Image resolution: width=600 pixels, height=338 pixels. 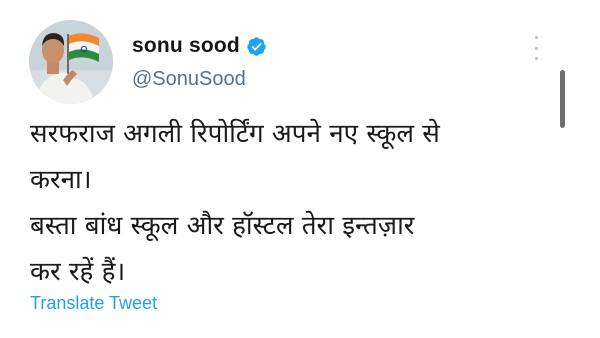 I want to click on author-handle: @SonuSood, so click(x=189, y=79).